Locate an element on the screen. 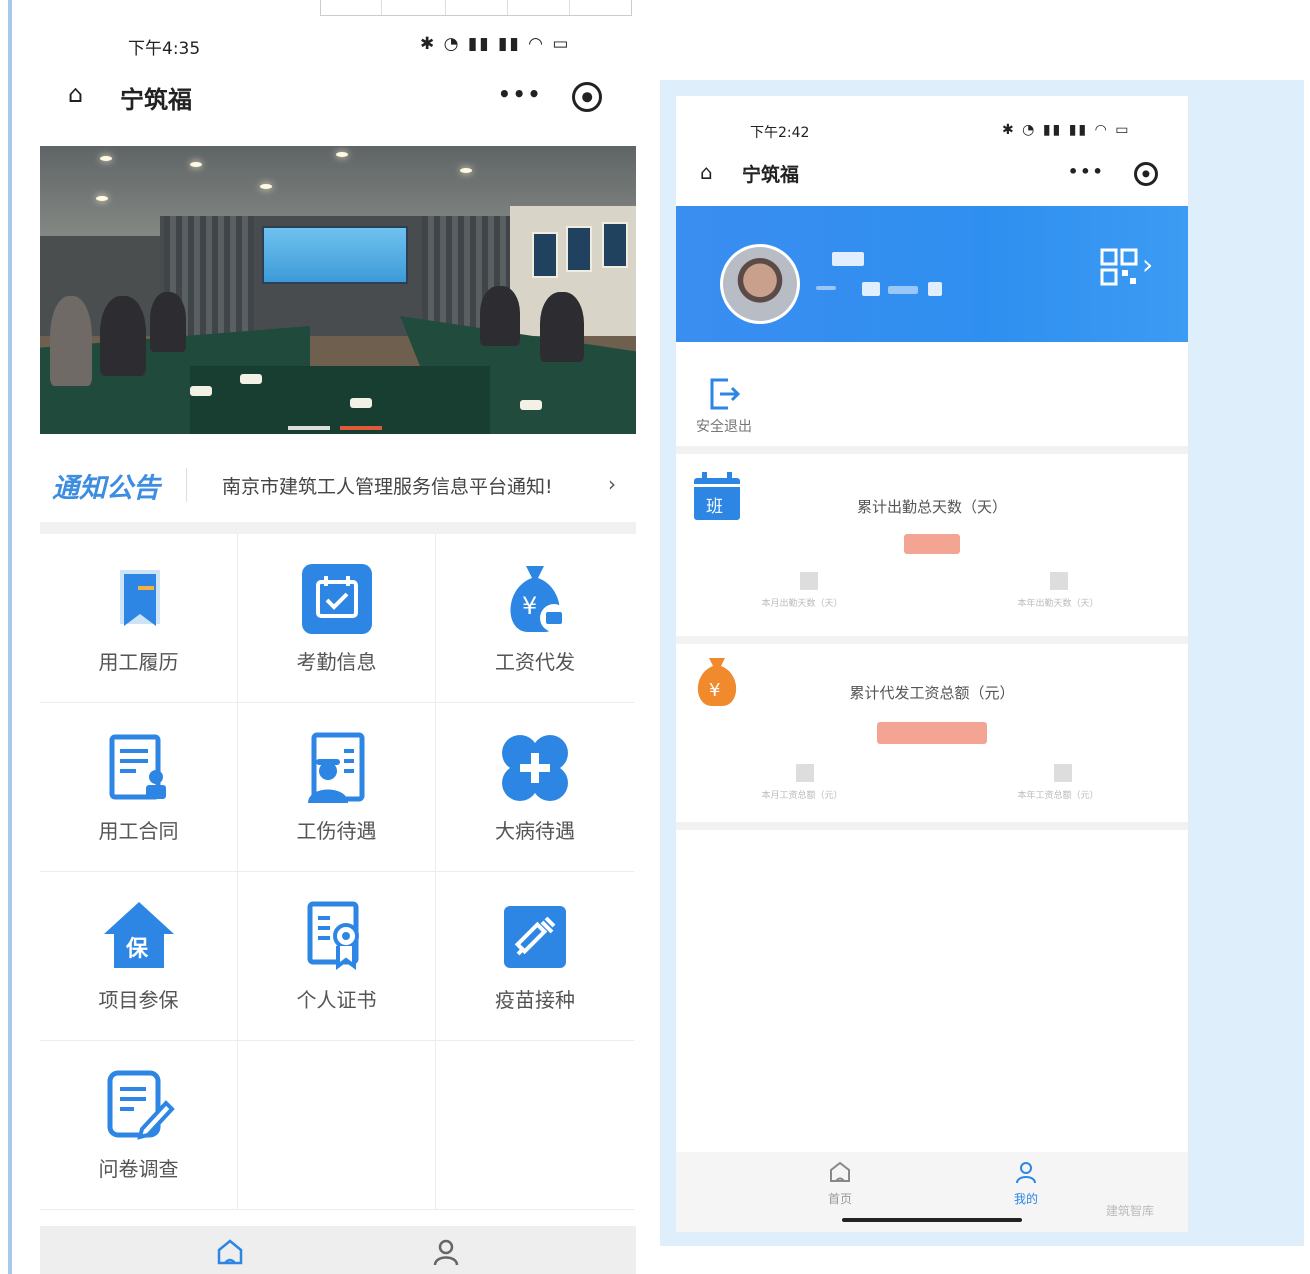 The image size is (1310, 1274). grid-item-employment-history: 用工履历 is located at coordinates (139, 618).